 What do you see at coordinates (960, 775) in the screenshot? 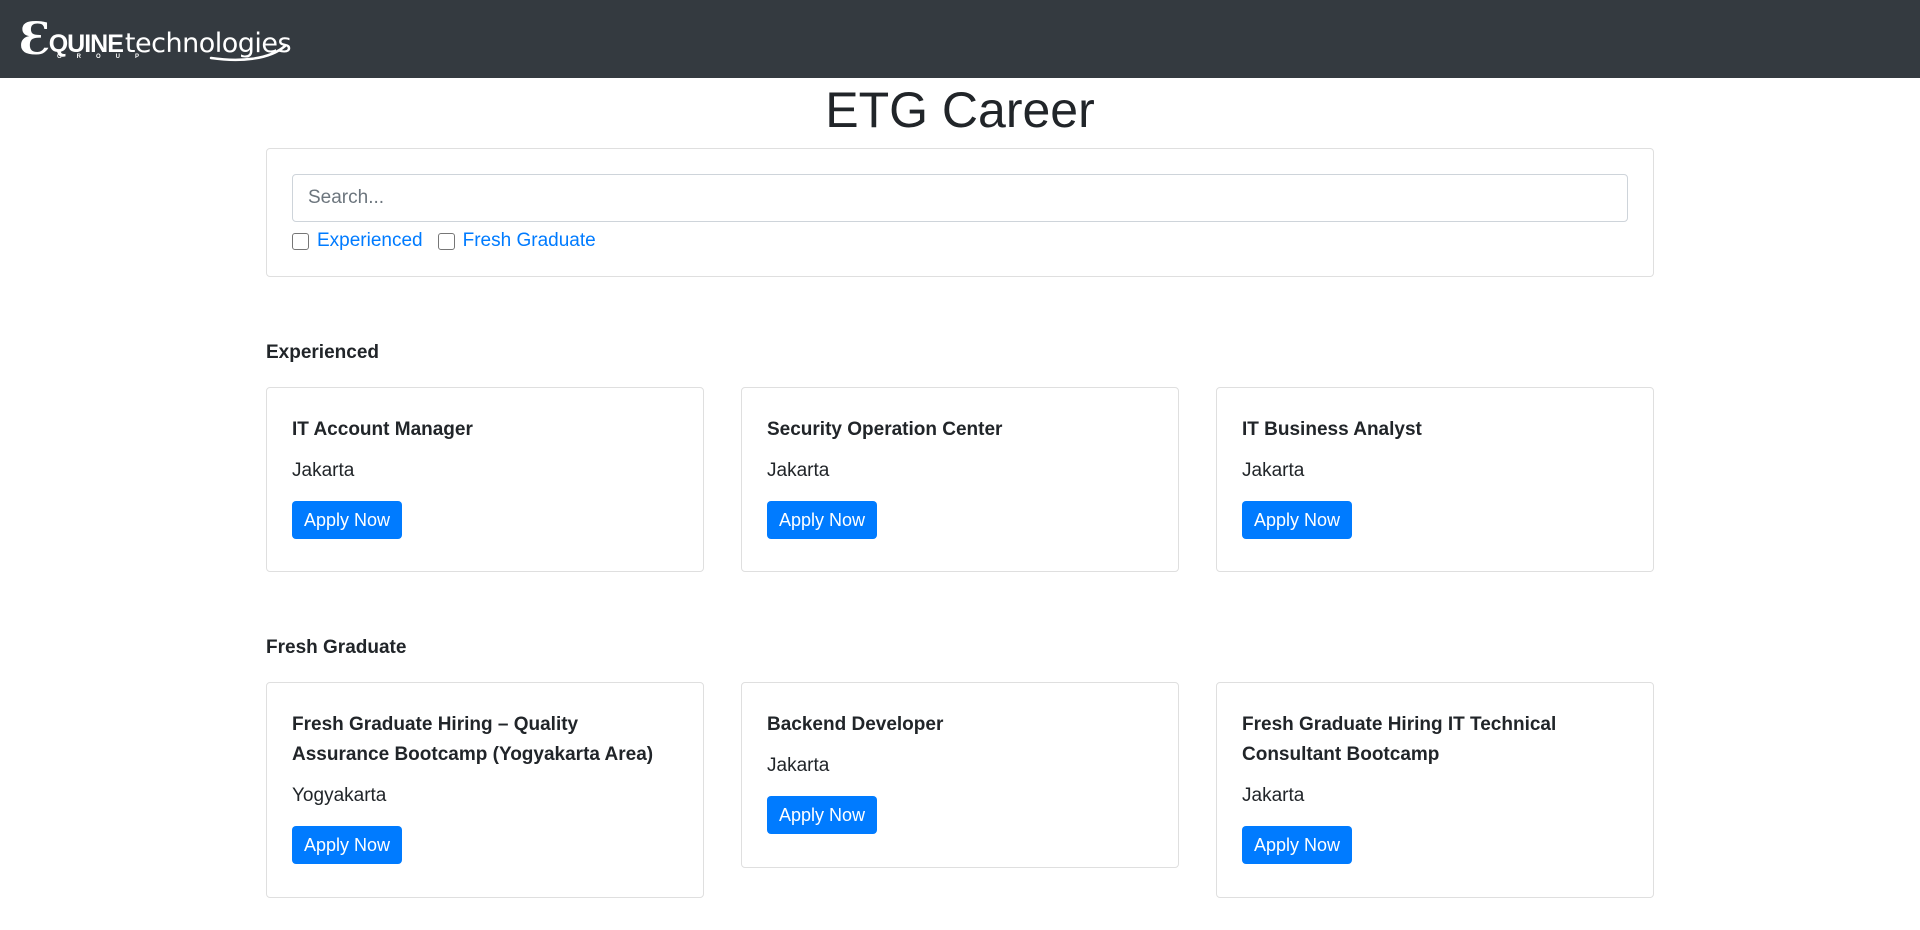
I see `job-card: Backend Developer Jakarta Apply Now` at bounding box center [960, 775].